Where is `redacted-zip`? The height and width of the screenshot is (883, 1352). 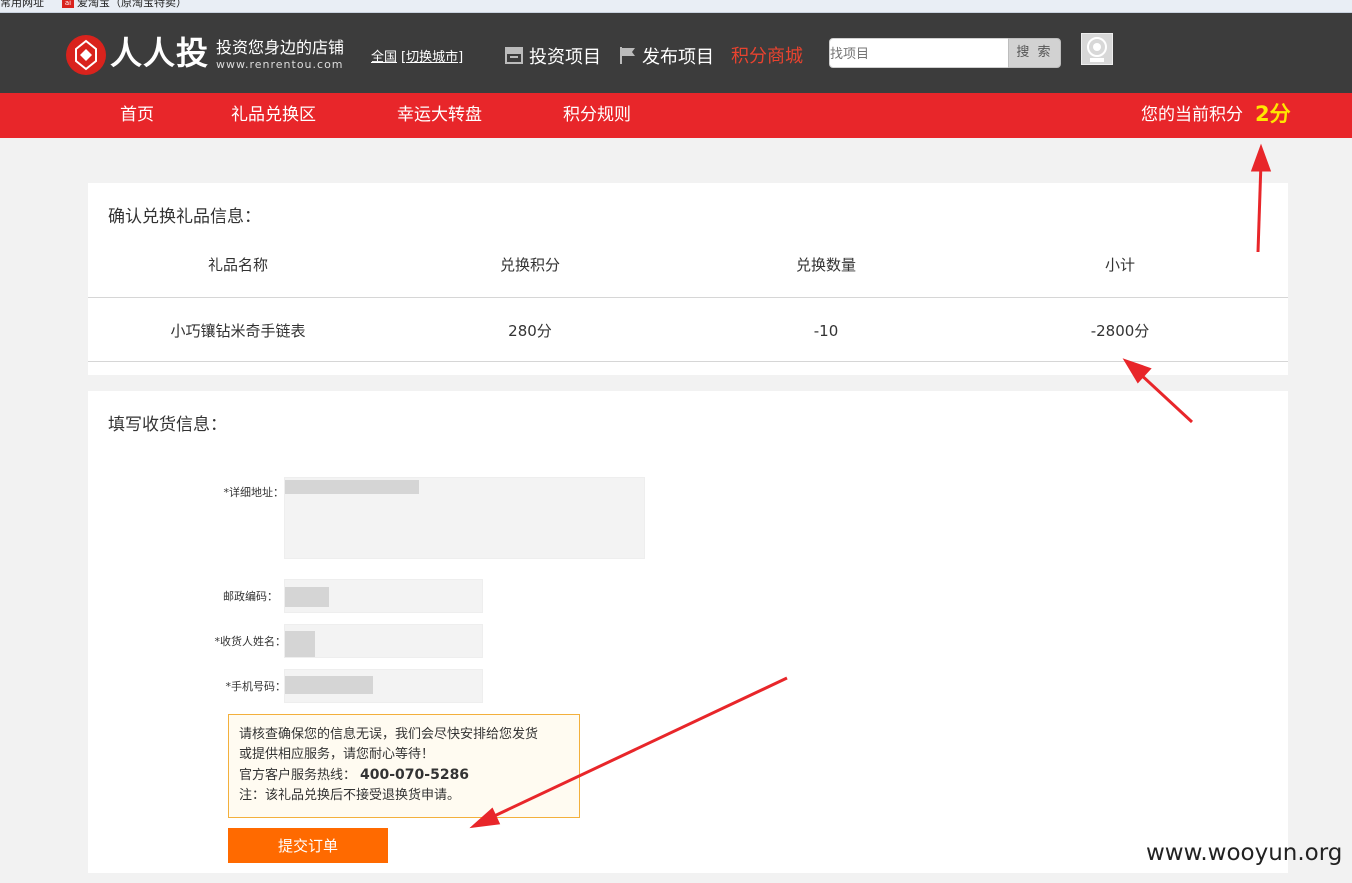
redacted-zip is located at coordinates (307, 597).